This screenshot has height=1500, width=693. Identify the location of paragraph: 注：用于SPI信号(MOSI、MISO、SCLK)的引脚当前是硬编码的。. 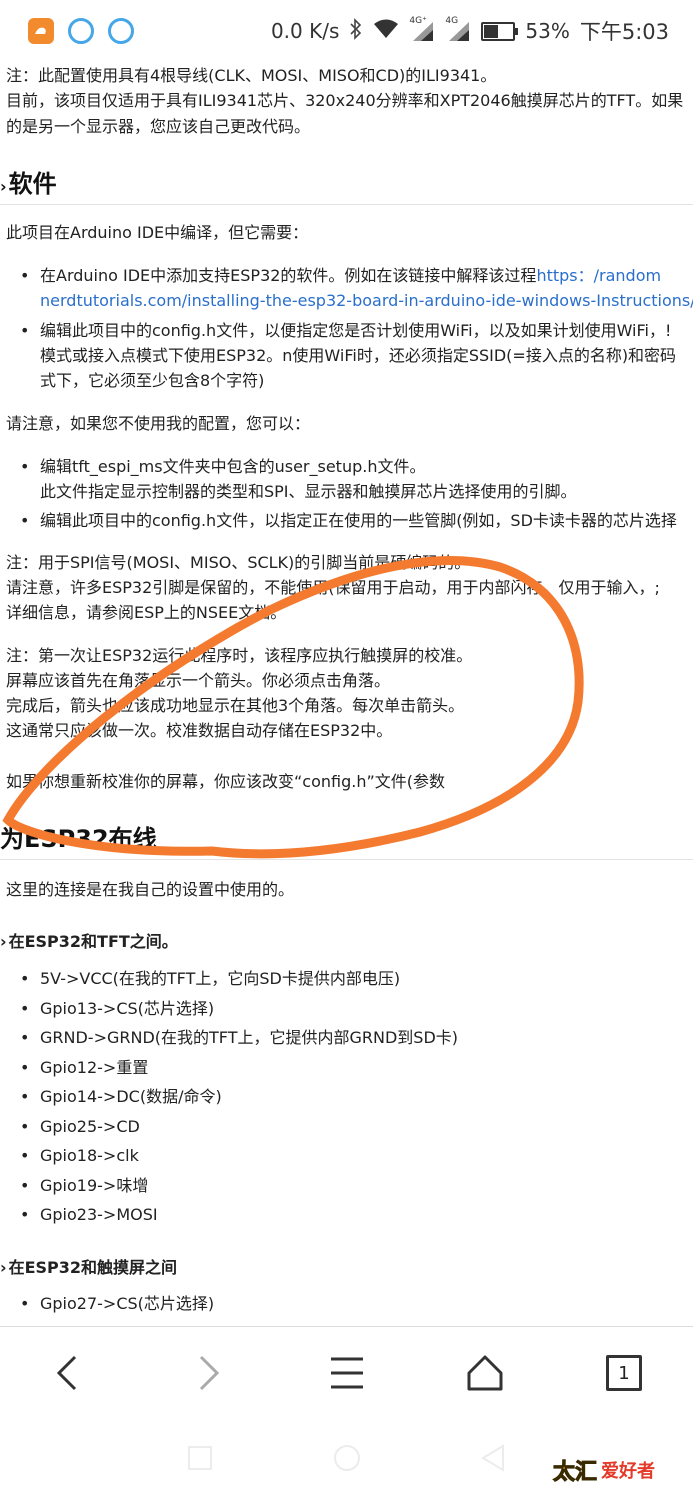
(238, 562).